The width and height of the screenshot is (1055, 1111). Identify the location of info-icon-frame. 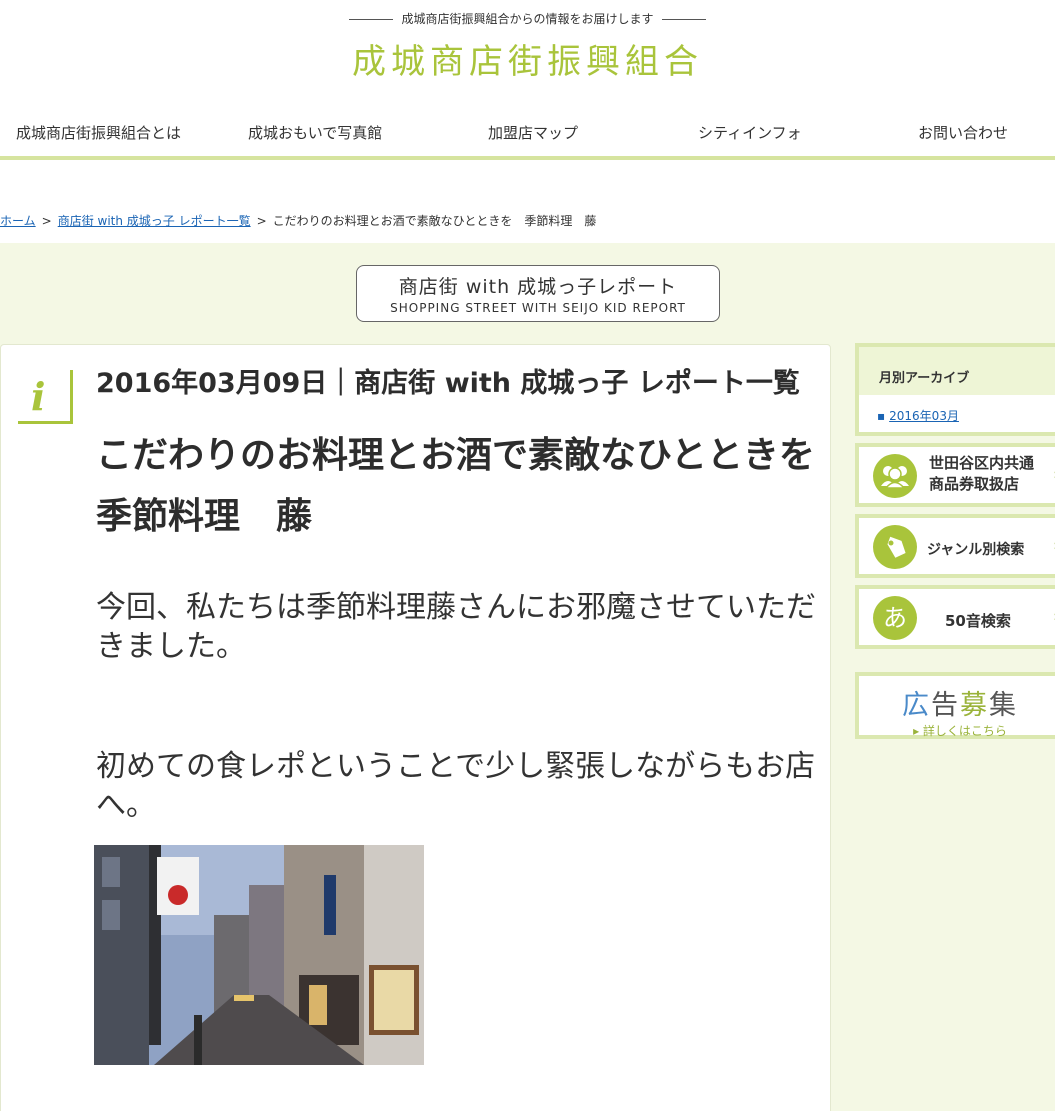
(45, 397).